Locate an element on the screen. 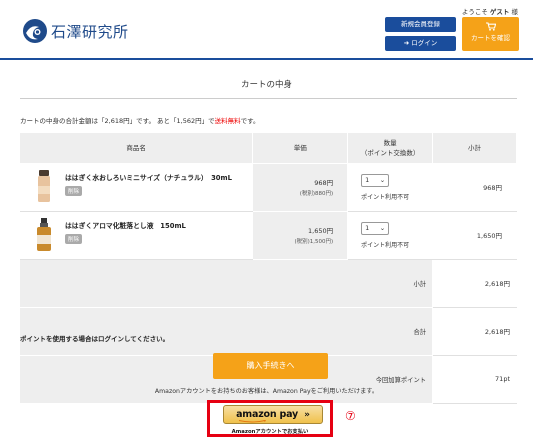 The width and height of the screenshot is (533, 447). row-subtotal: 1,650円 is located at coordinates (474, 235).